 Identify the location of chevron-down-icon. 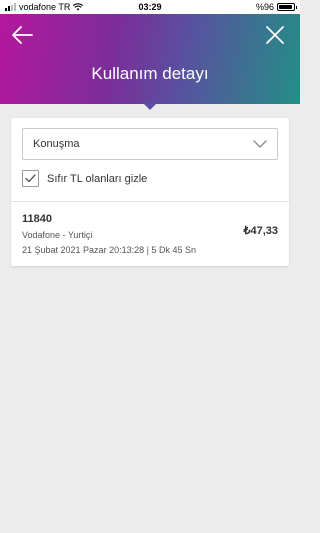
(260, 144).